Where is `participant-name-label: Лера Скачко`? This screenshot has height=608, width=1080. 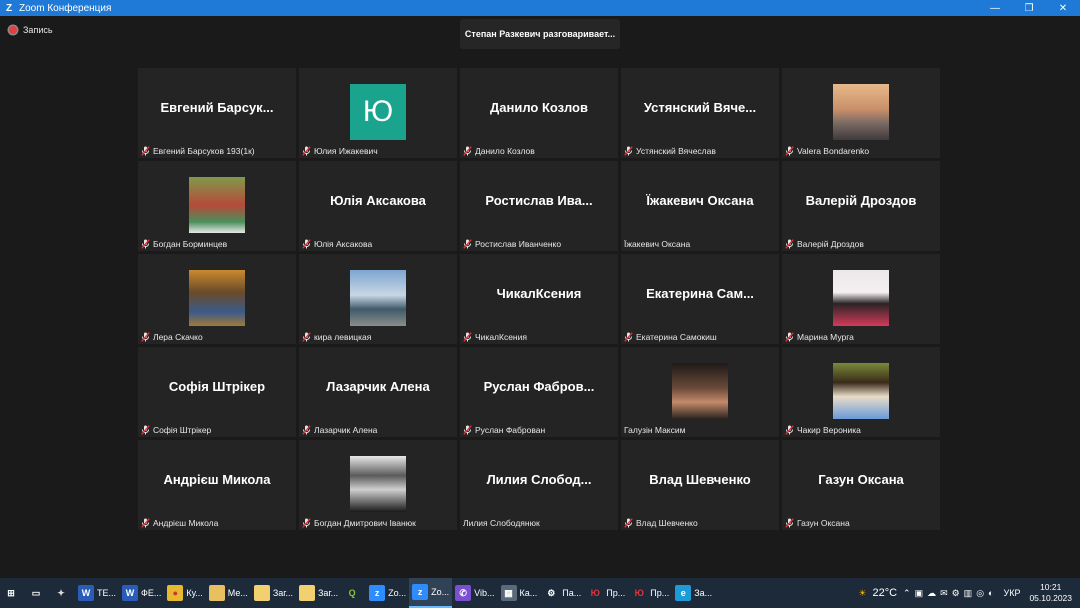
participant-name-label: Лера Скачко is located at coordinates (172, 336).